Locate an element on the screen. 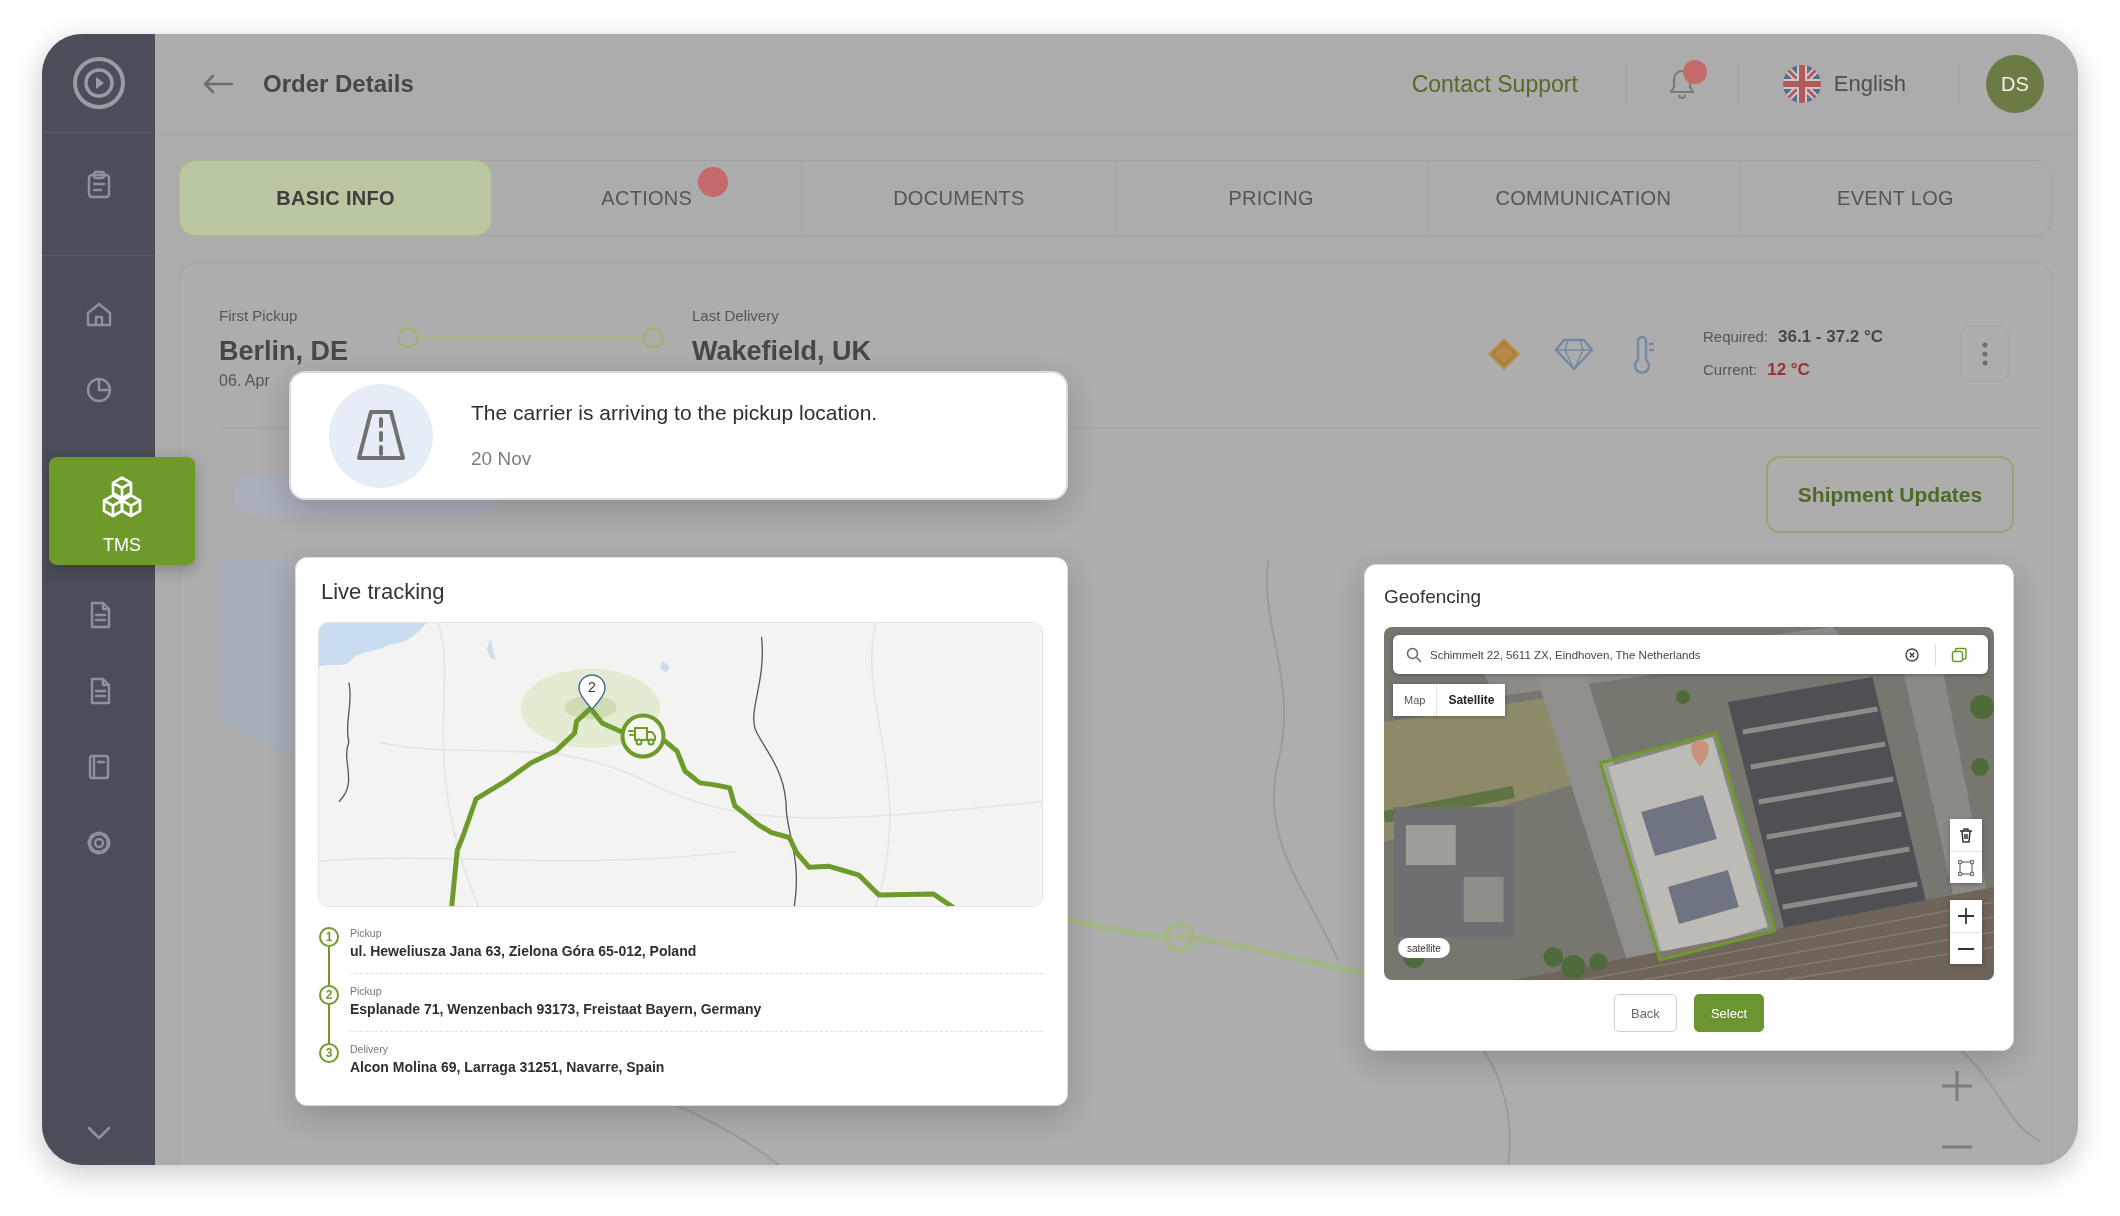 This screenshot has height=1216, width=2120. back-arrow-icon is located at coordinates (217, 84).